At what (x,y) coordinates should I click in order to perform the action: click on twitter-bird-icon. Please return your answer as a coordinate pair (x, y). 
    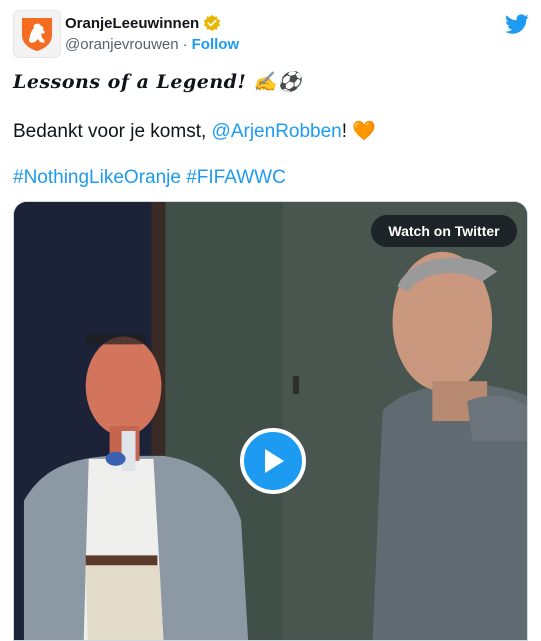
    Looking at the image, I should click on (517, 24).